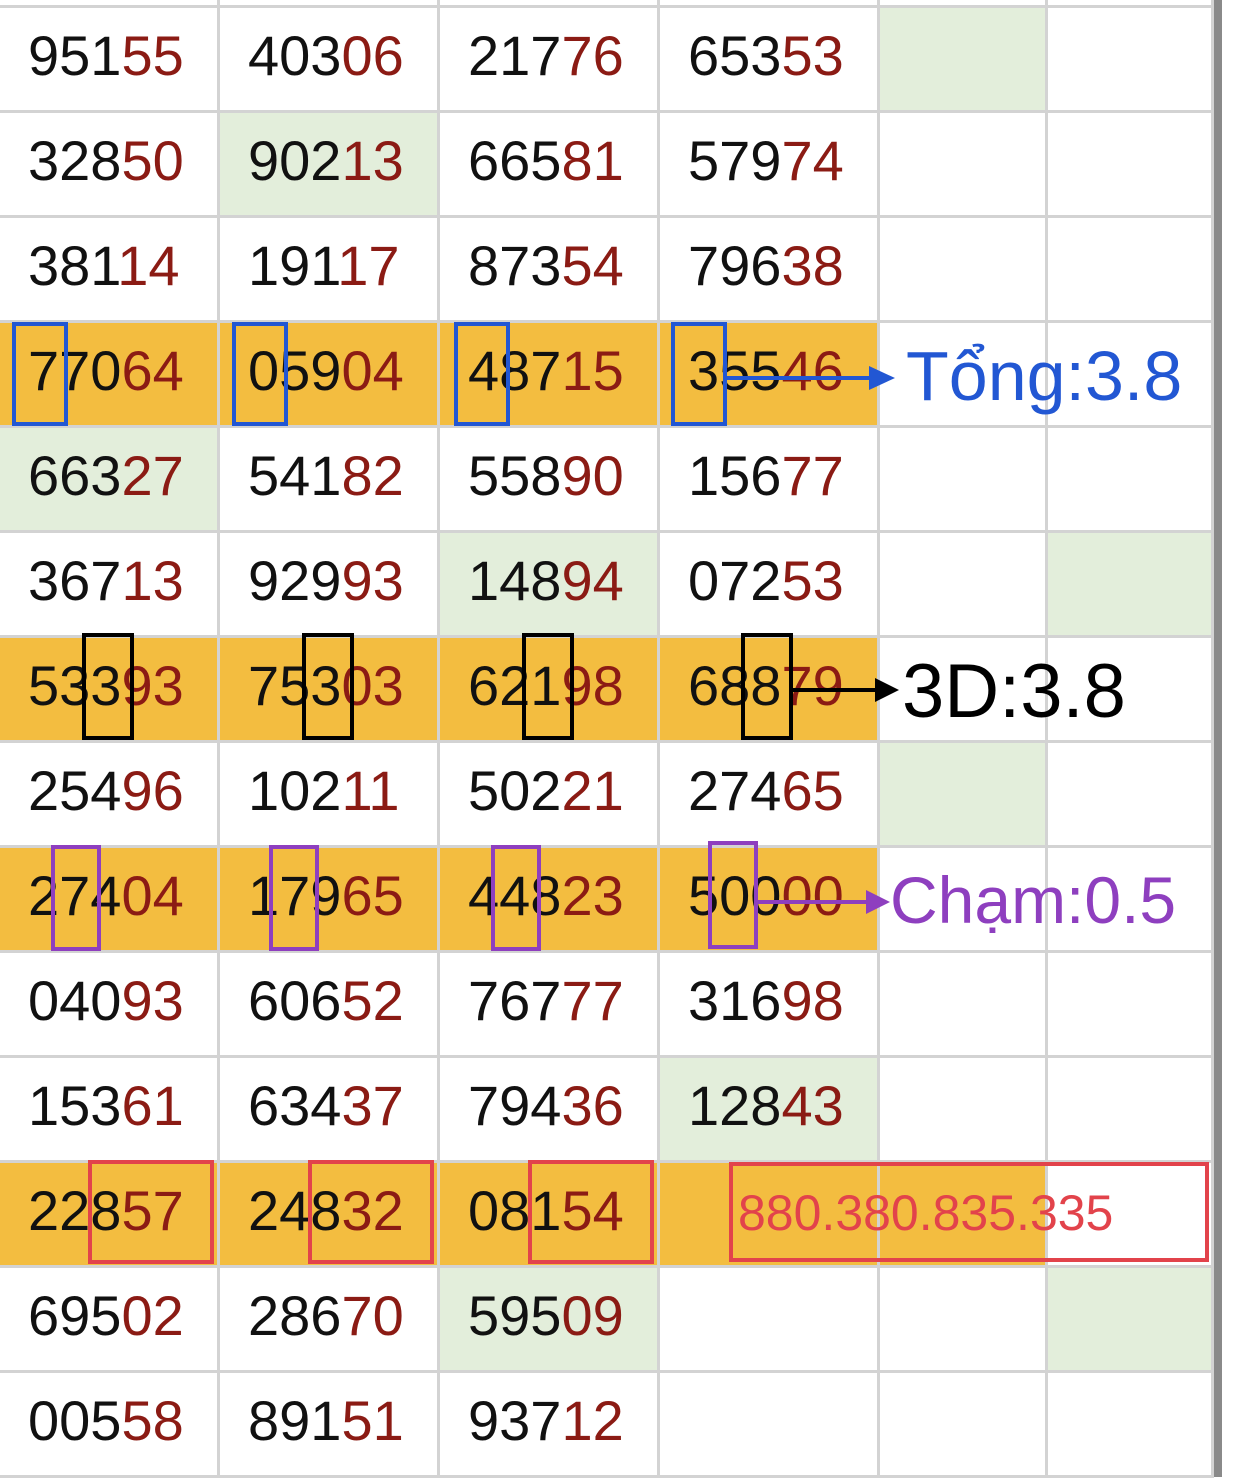 The height and width of the screenshot is (1478, 1236). Describe the element at coordinates (326, 1105) in the screenshot. I see `cell-number: 63437` at that location.